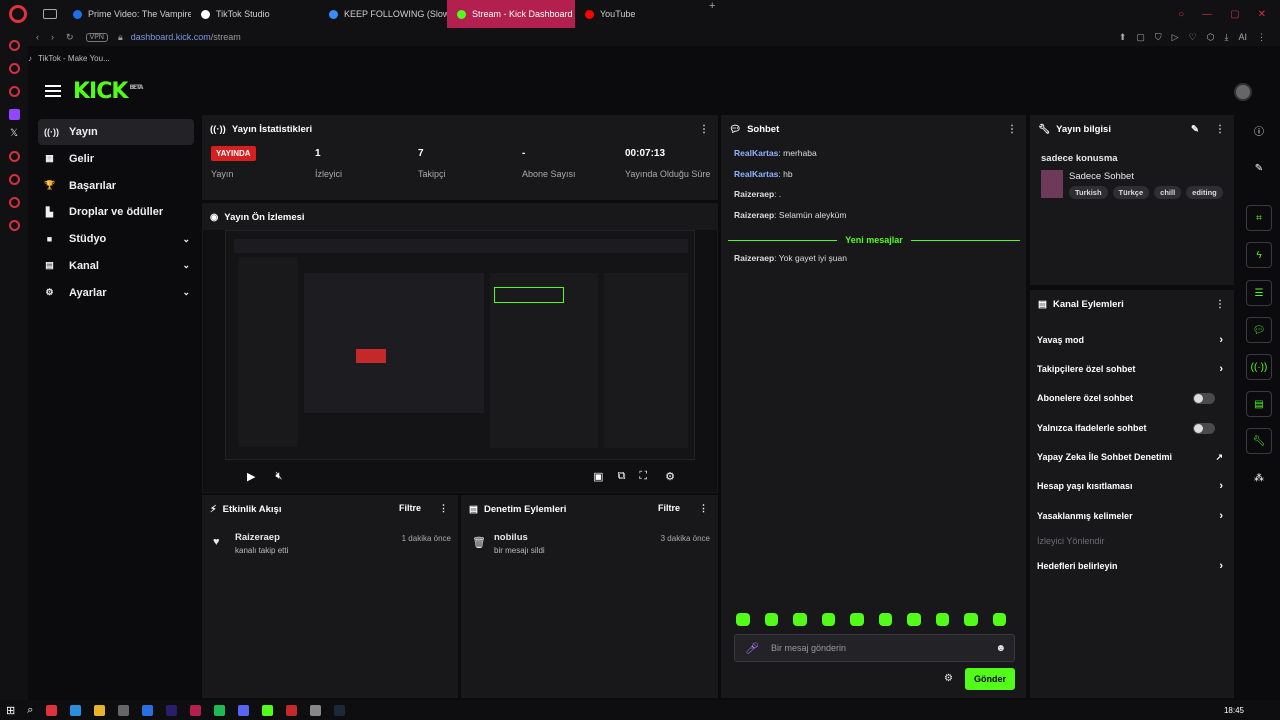 The image size is (1280, 720). I want to click on taskbar-app-icon, so click(292, 710).